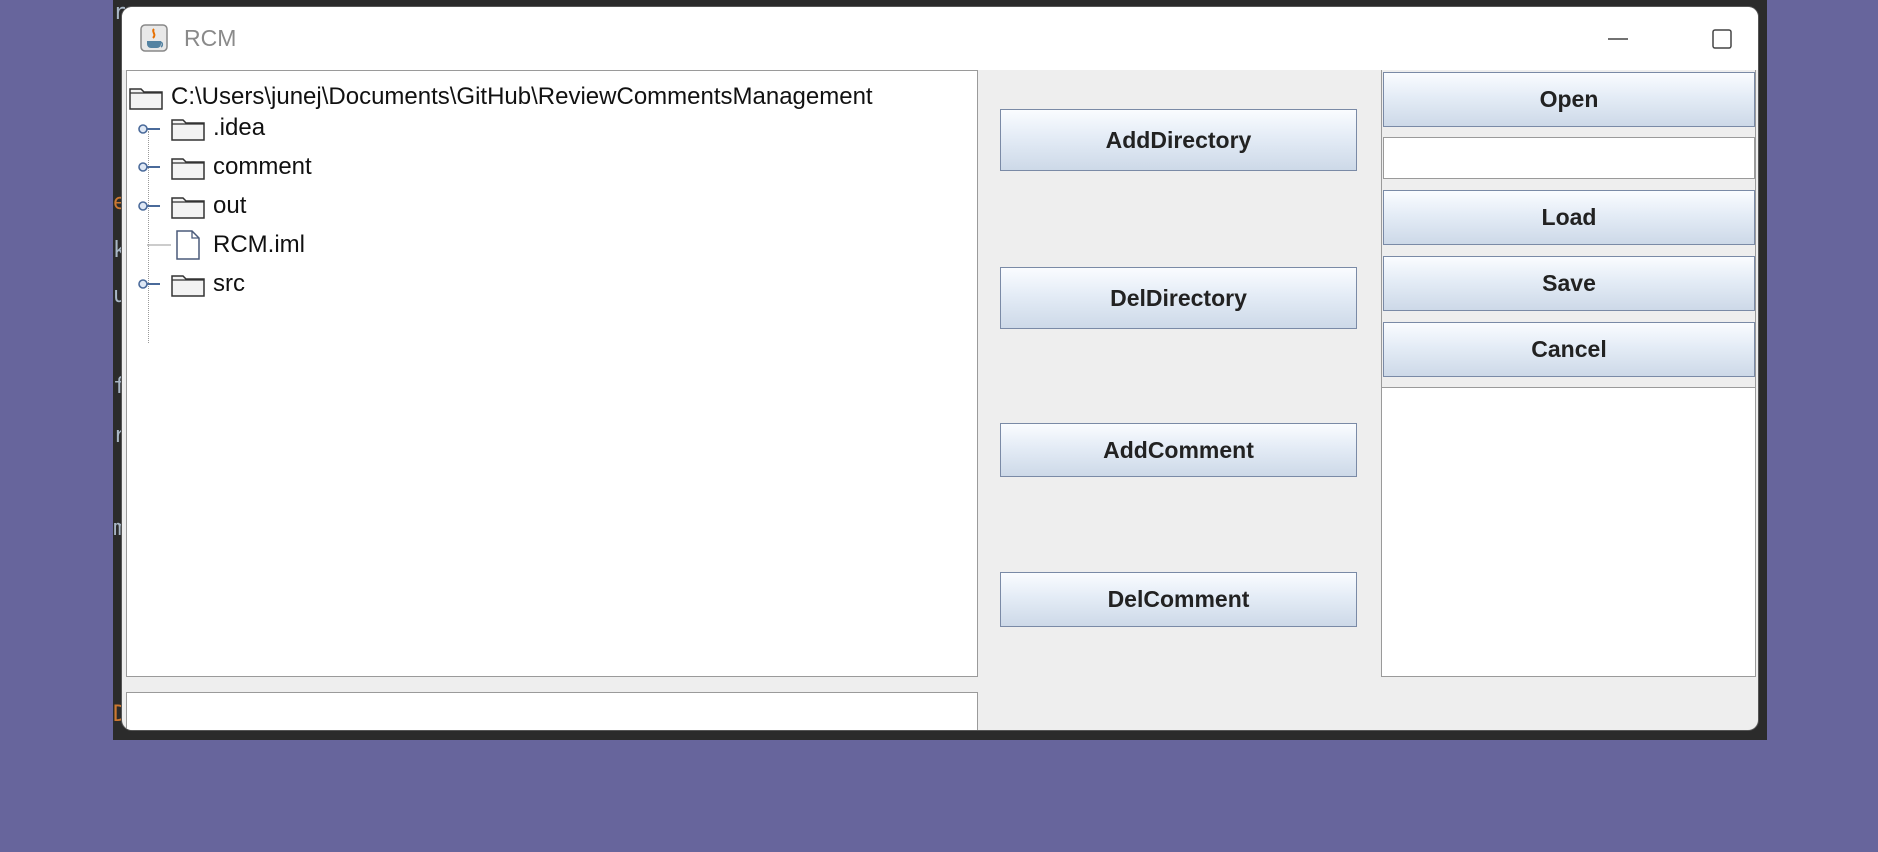  I want to click on window-title: RCM, so click(210, 38).